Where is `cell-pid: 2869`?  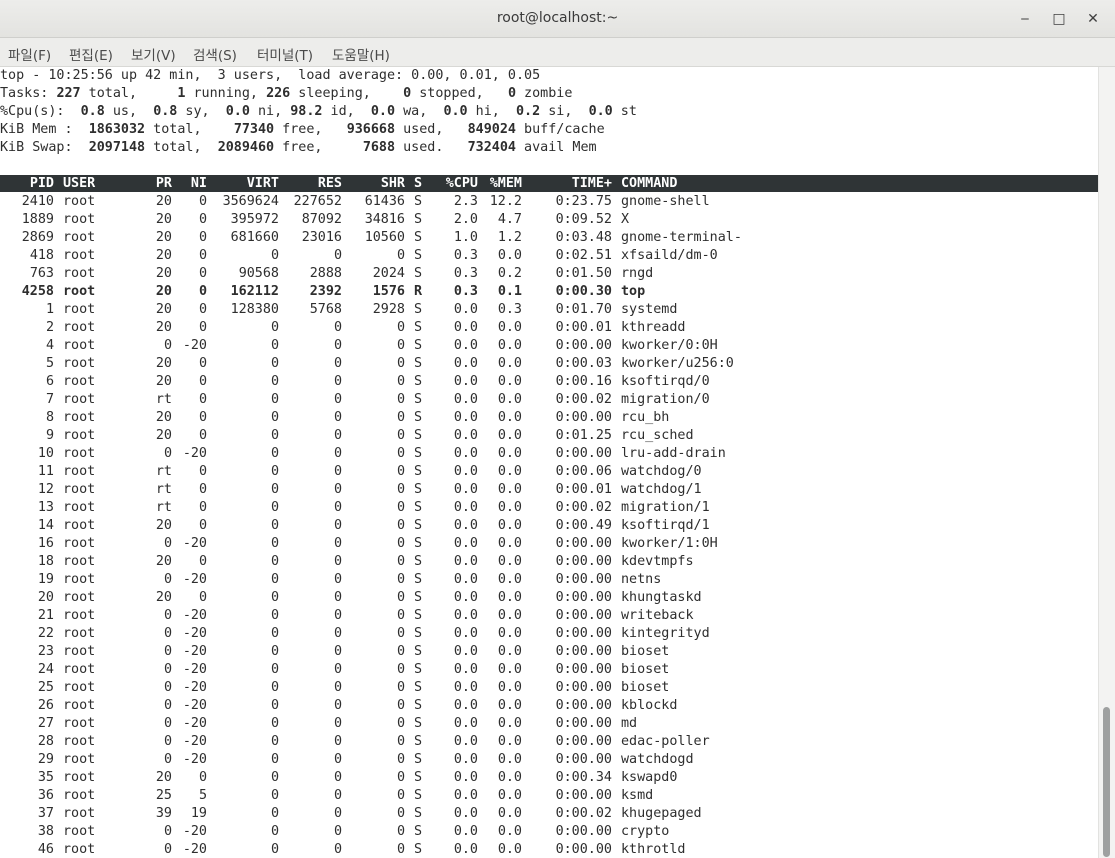 cell-pid: 2869 is located at coordinates (37, 237).